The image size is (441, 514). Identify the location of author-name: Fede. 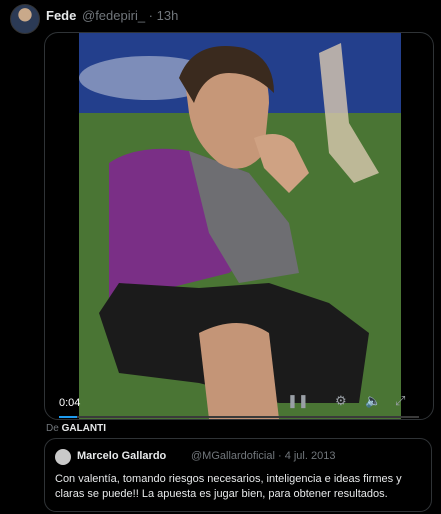
(61, 15).